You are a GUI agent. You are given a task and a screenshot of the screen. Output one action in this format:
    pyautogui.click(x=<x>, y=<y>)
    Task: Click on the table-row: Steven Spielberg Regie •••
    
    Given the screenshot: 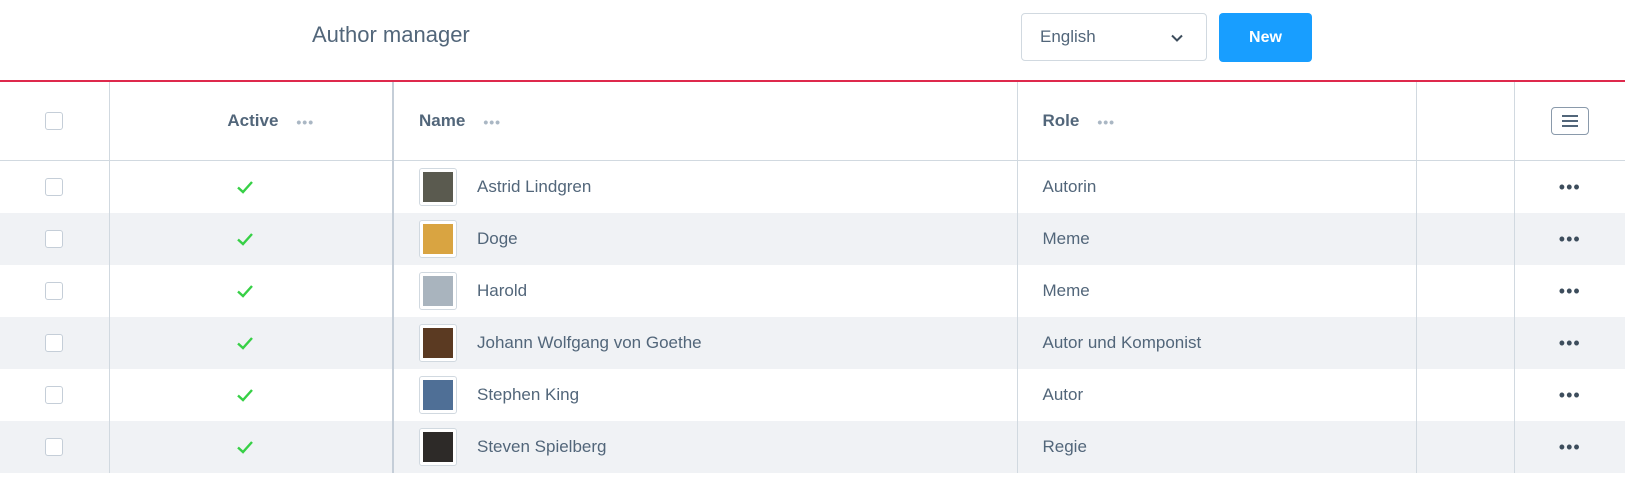 What is the action you would take?
    pyautogui.click(x=812, y=447)
    